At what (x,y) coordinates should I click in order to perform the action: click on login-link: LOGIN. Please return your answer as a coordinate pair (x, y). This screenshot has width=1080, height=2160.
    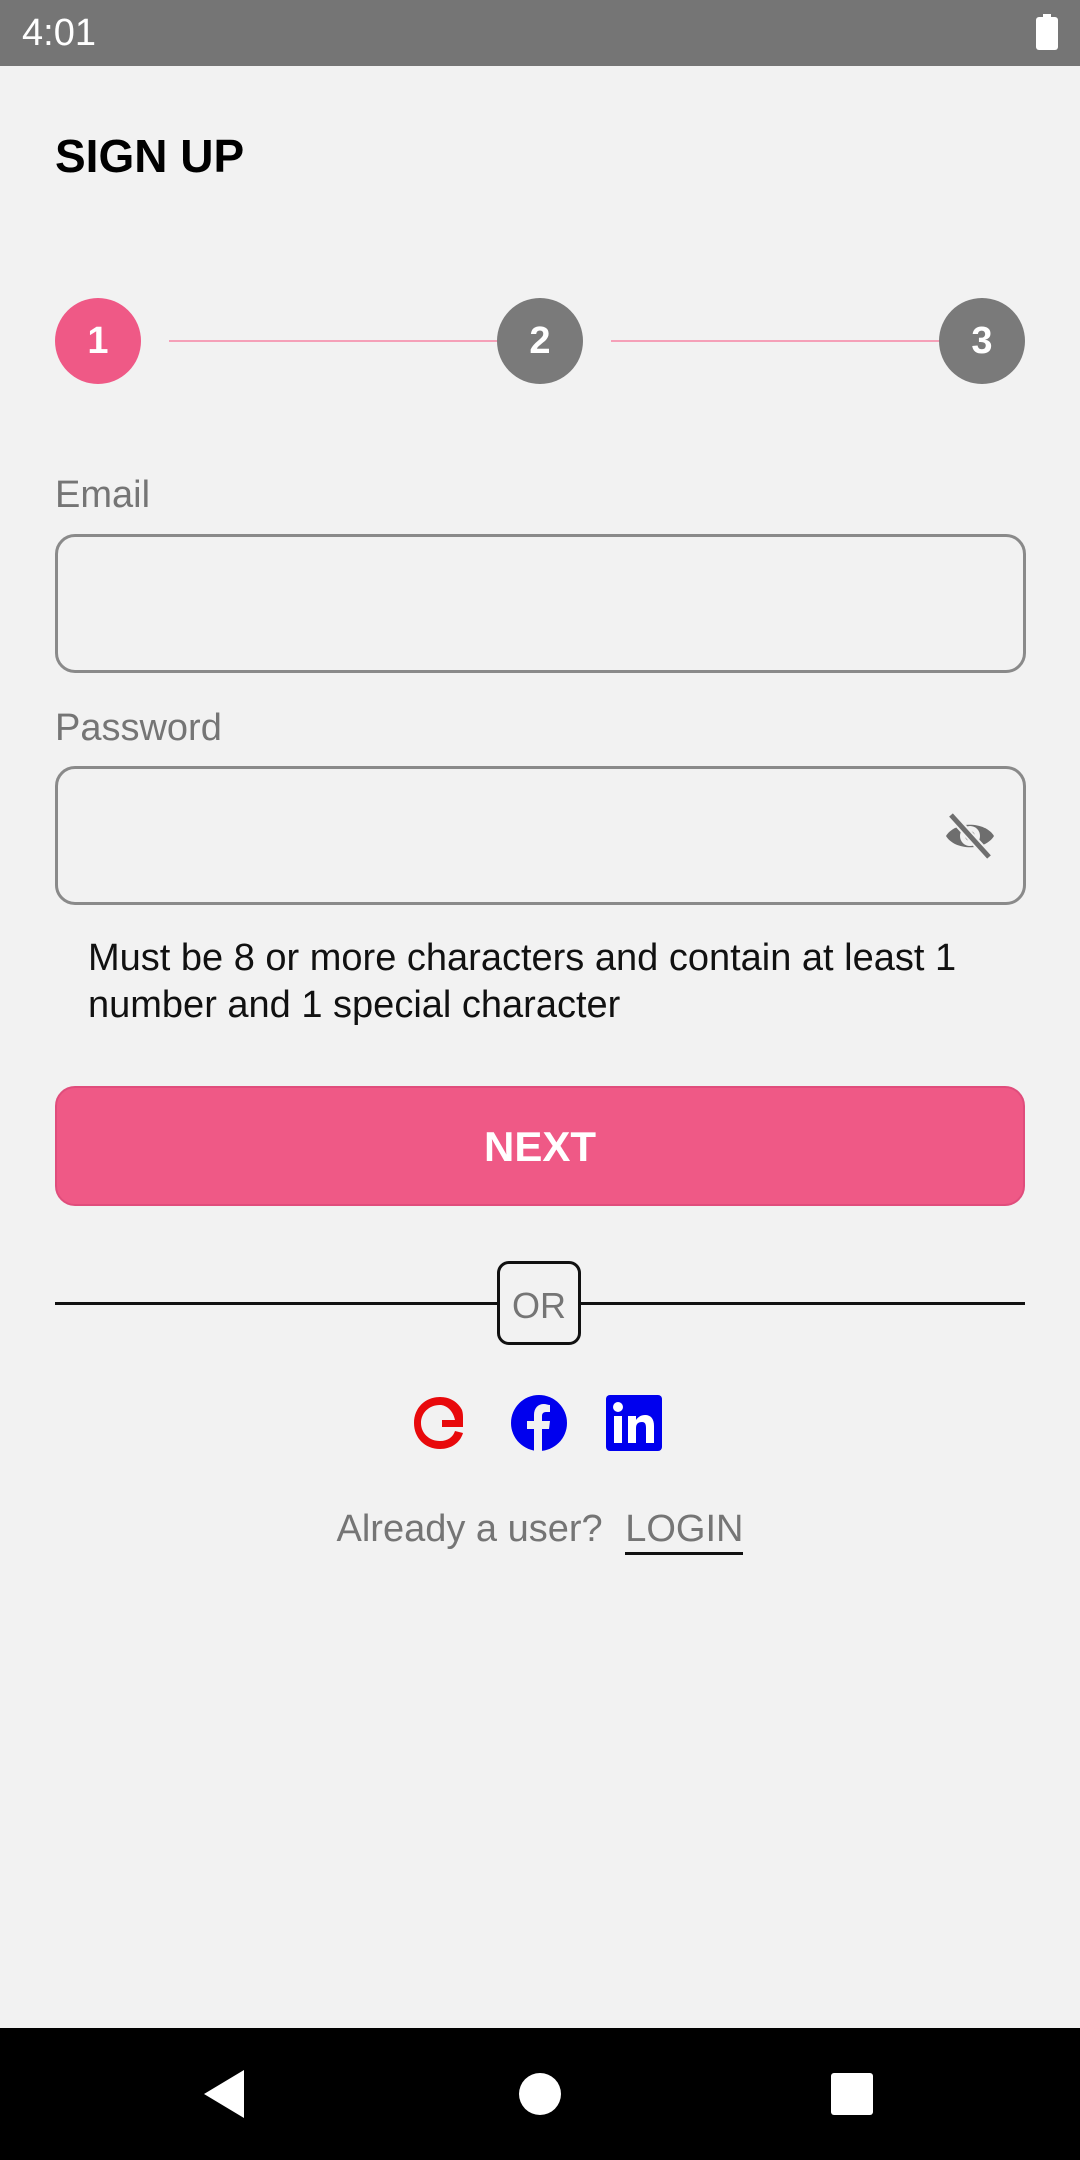
    Looking at the image, I should click on (684, 1531).